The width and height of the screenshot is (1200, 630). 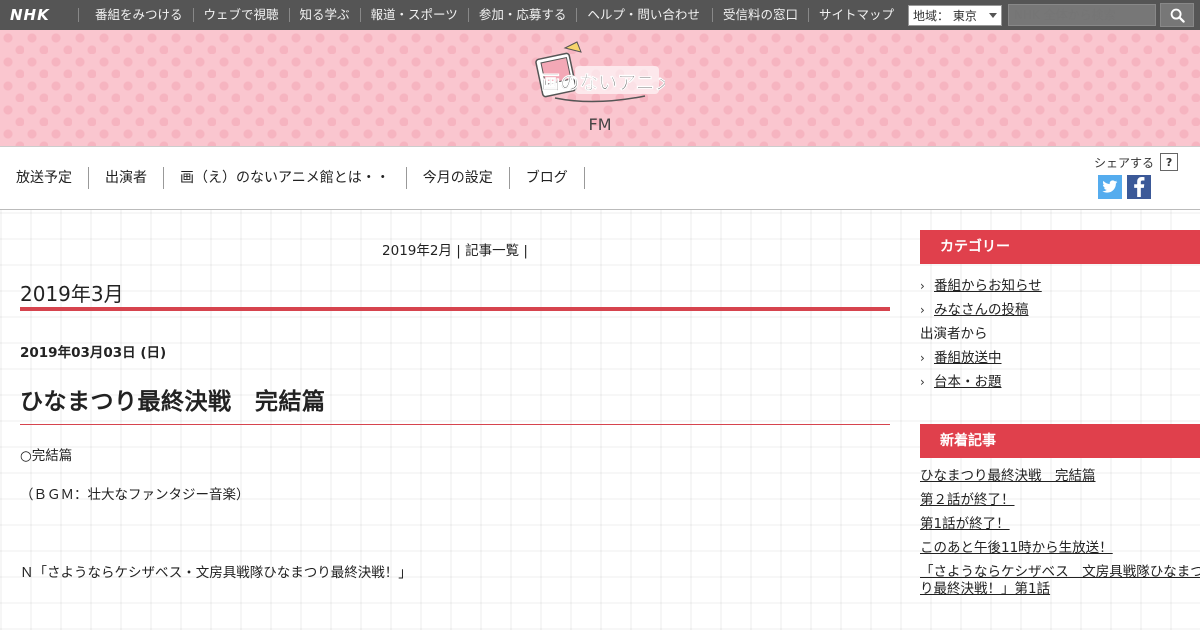 I want to click on global-nav-find-programs: 番組をみつける, so click(x=135, y=15).